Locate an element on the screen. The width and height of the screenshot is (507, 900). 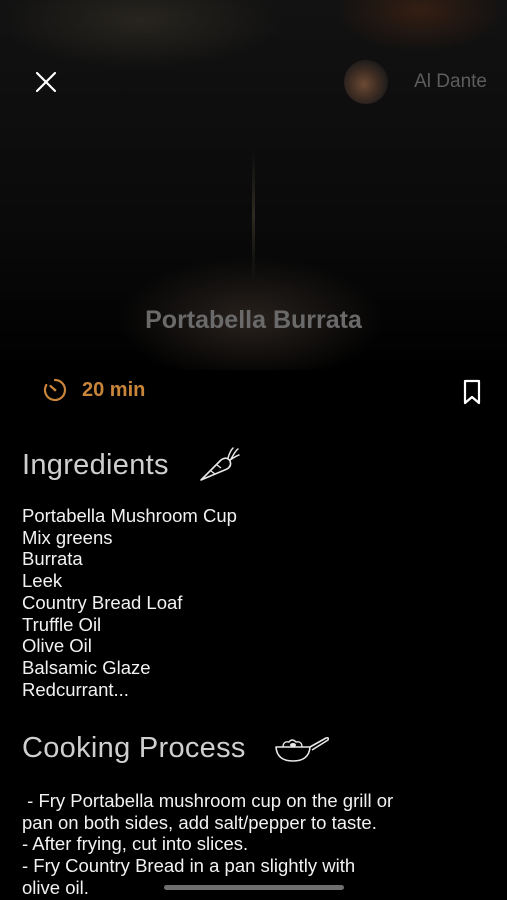
list-item: Truffle Oil is located at coordinates (62, 624).